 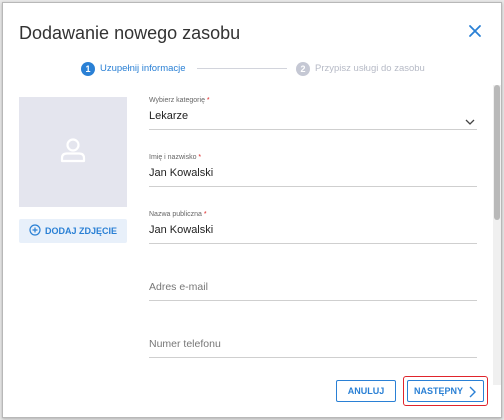 I want to click on dialog-title: Dodawanie nowego zasobu, so click(x=130, y=33).